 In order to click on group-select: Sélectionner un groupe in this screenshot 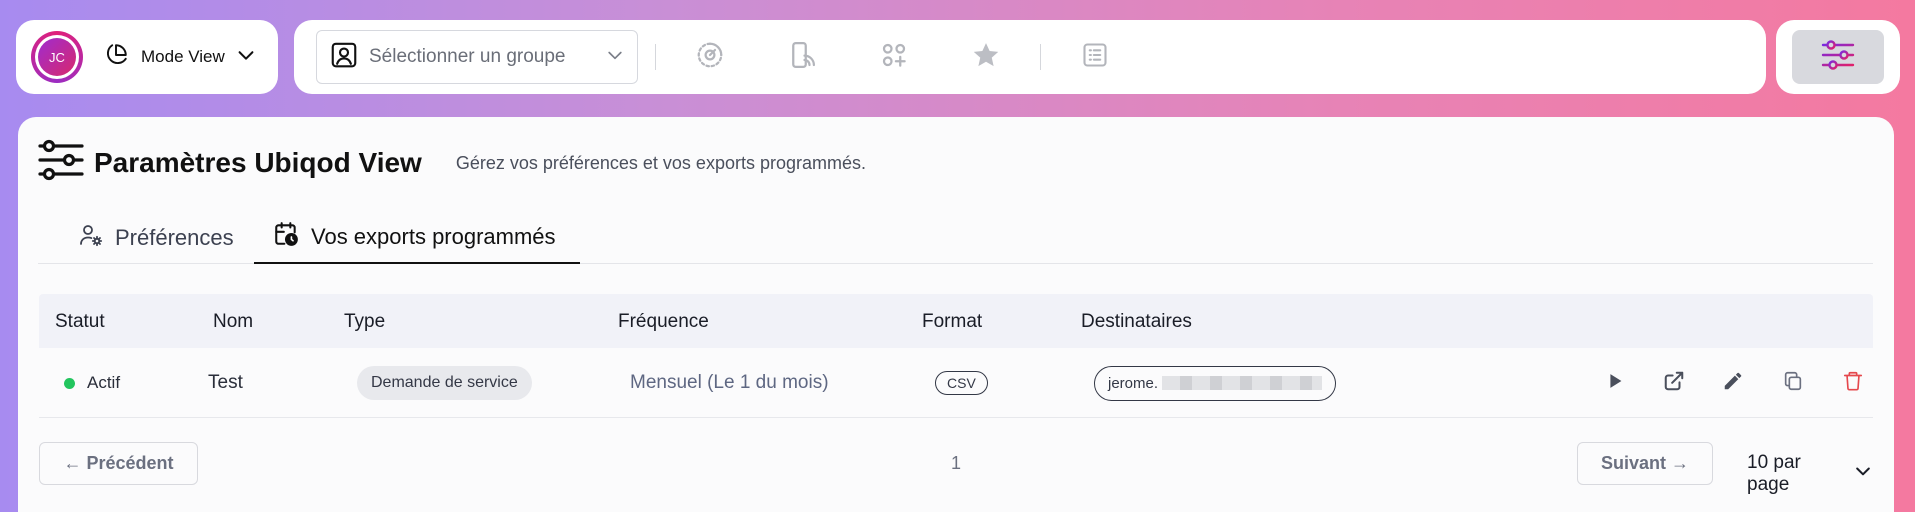, I will do `click(477, 57)`.